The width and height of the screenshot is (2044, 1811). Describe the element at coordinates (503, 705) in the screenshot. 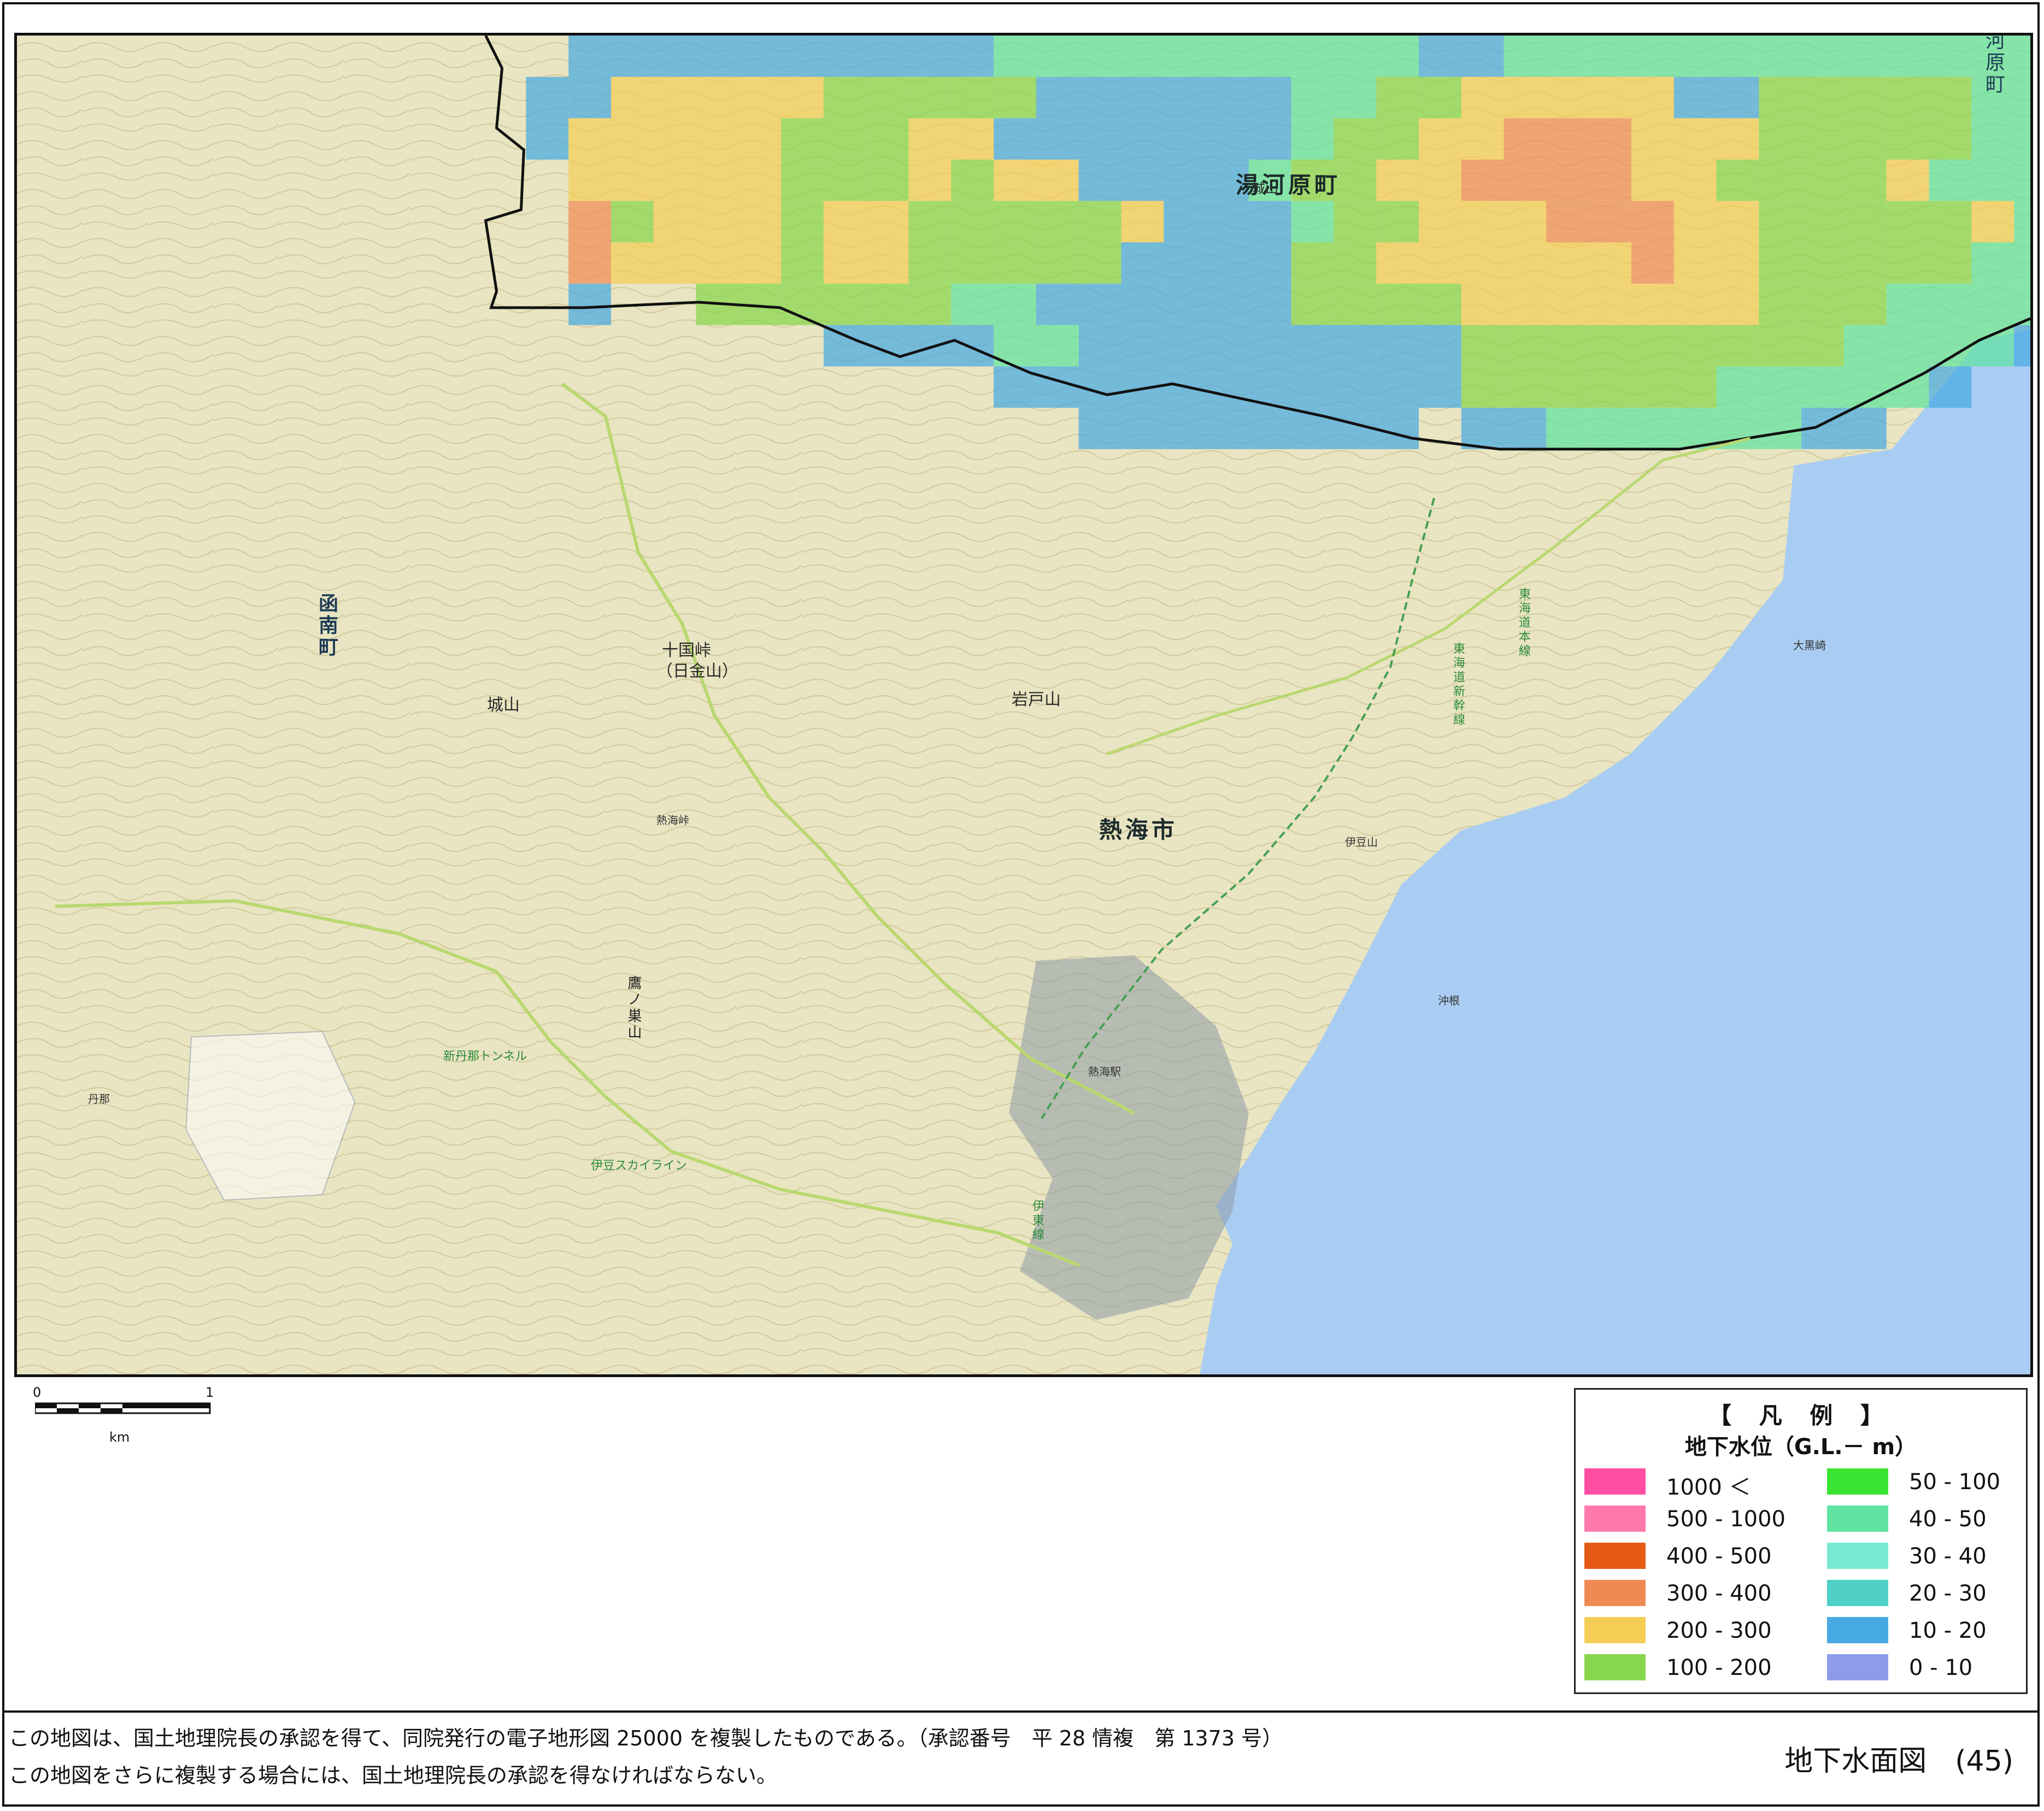

I see `mountain-label-shiroyama-w: 城山` at that location.